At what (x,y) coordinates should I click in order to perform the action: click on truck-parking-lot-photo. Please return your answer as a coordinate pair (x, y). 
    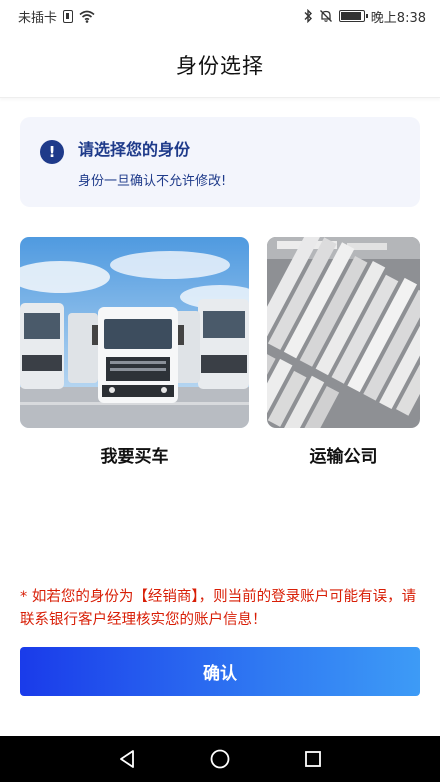
    Looking at the image, I should click on (343, 332).